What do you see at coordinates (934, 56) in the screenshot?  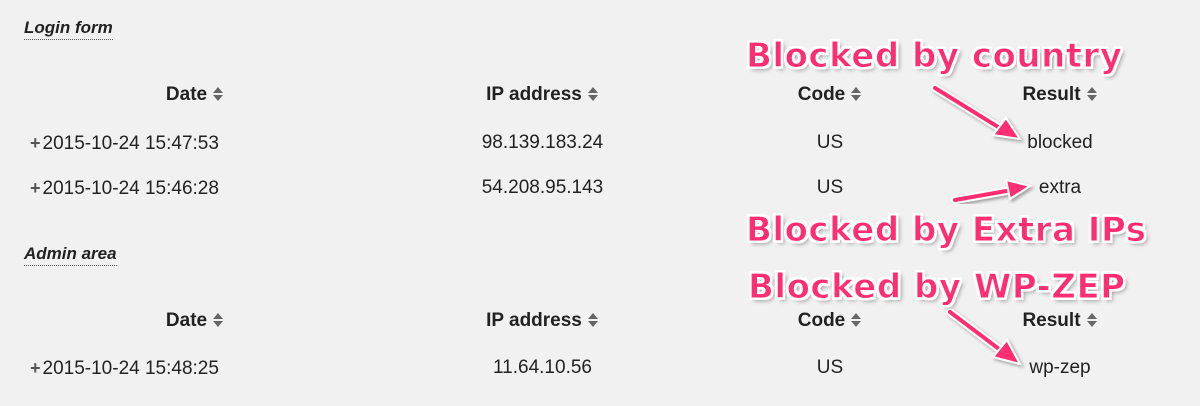 I see `annotation-blocked-by-country: Blocked by country` at bounding box center [934, 56].